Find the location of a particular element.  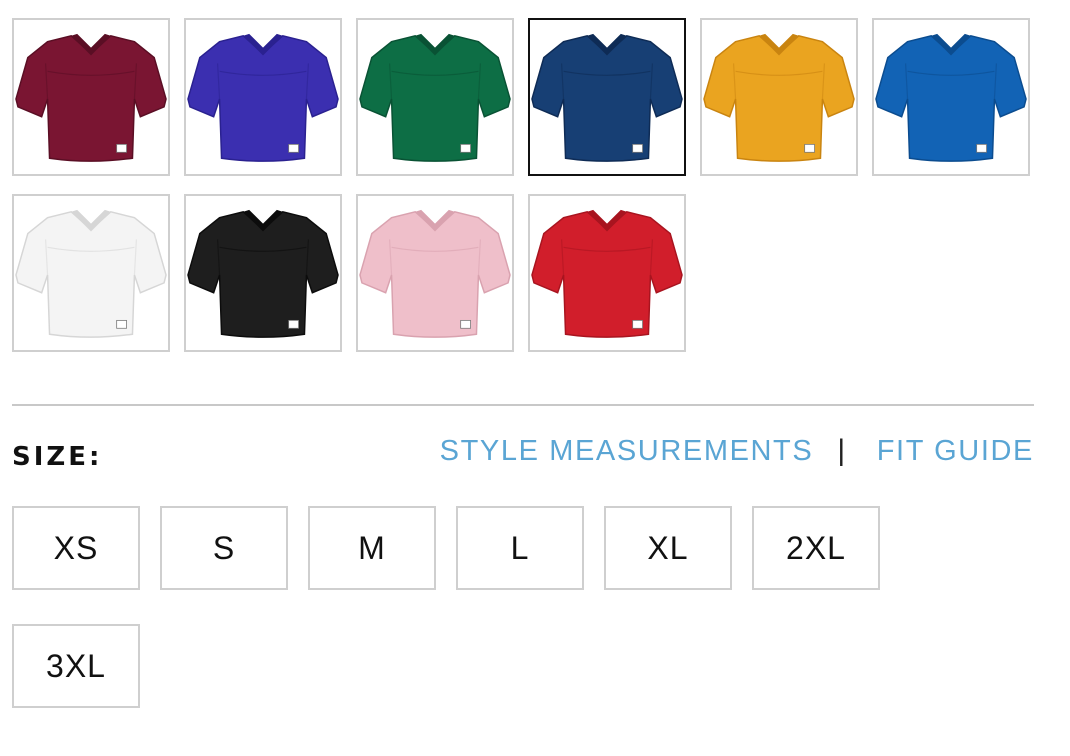

size-button-xs: XS is located at coordinates (76, 548).